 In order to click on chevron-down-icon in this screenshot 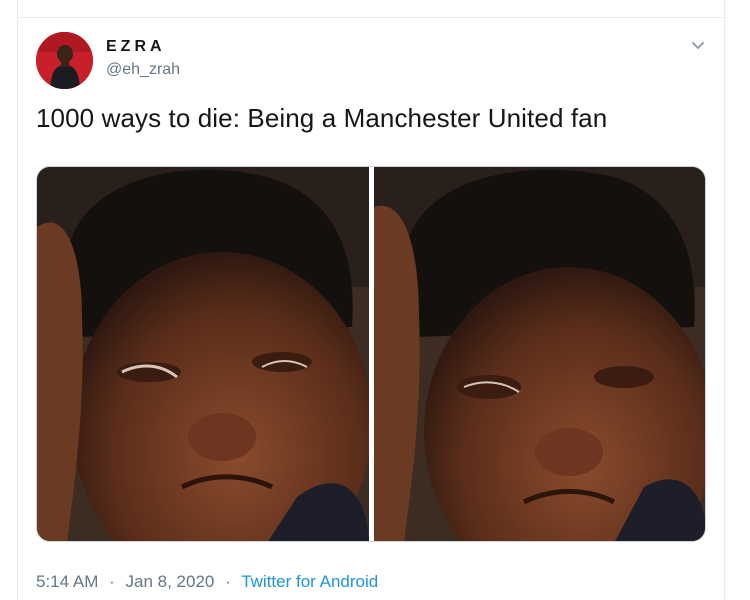, I will do `click(698, 46)`.